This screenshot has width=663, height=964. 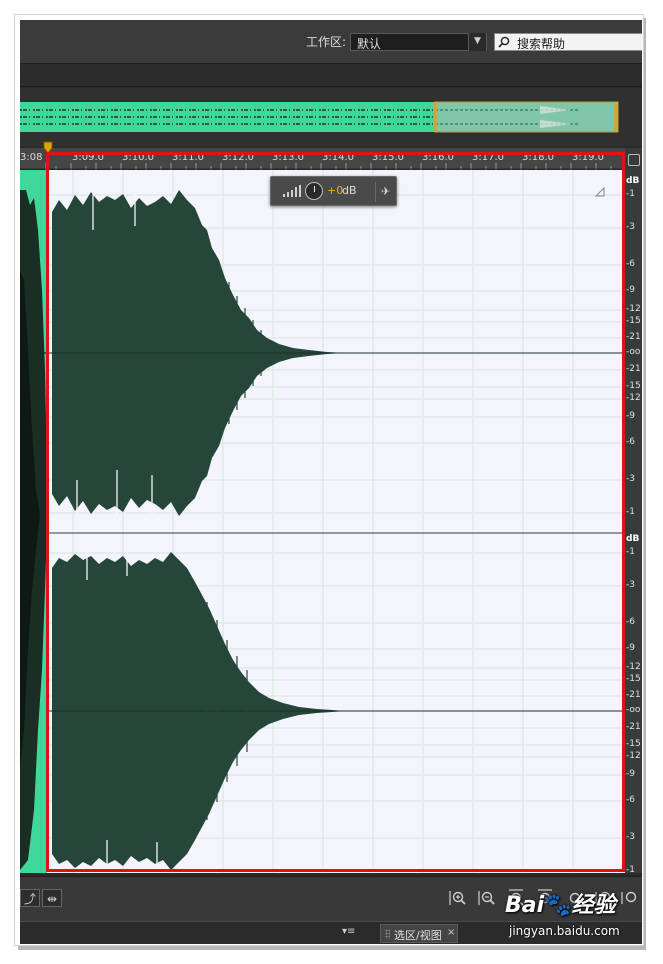 I want to click on ruler-label: 3:09.0, so click(x=88, y=157).